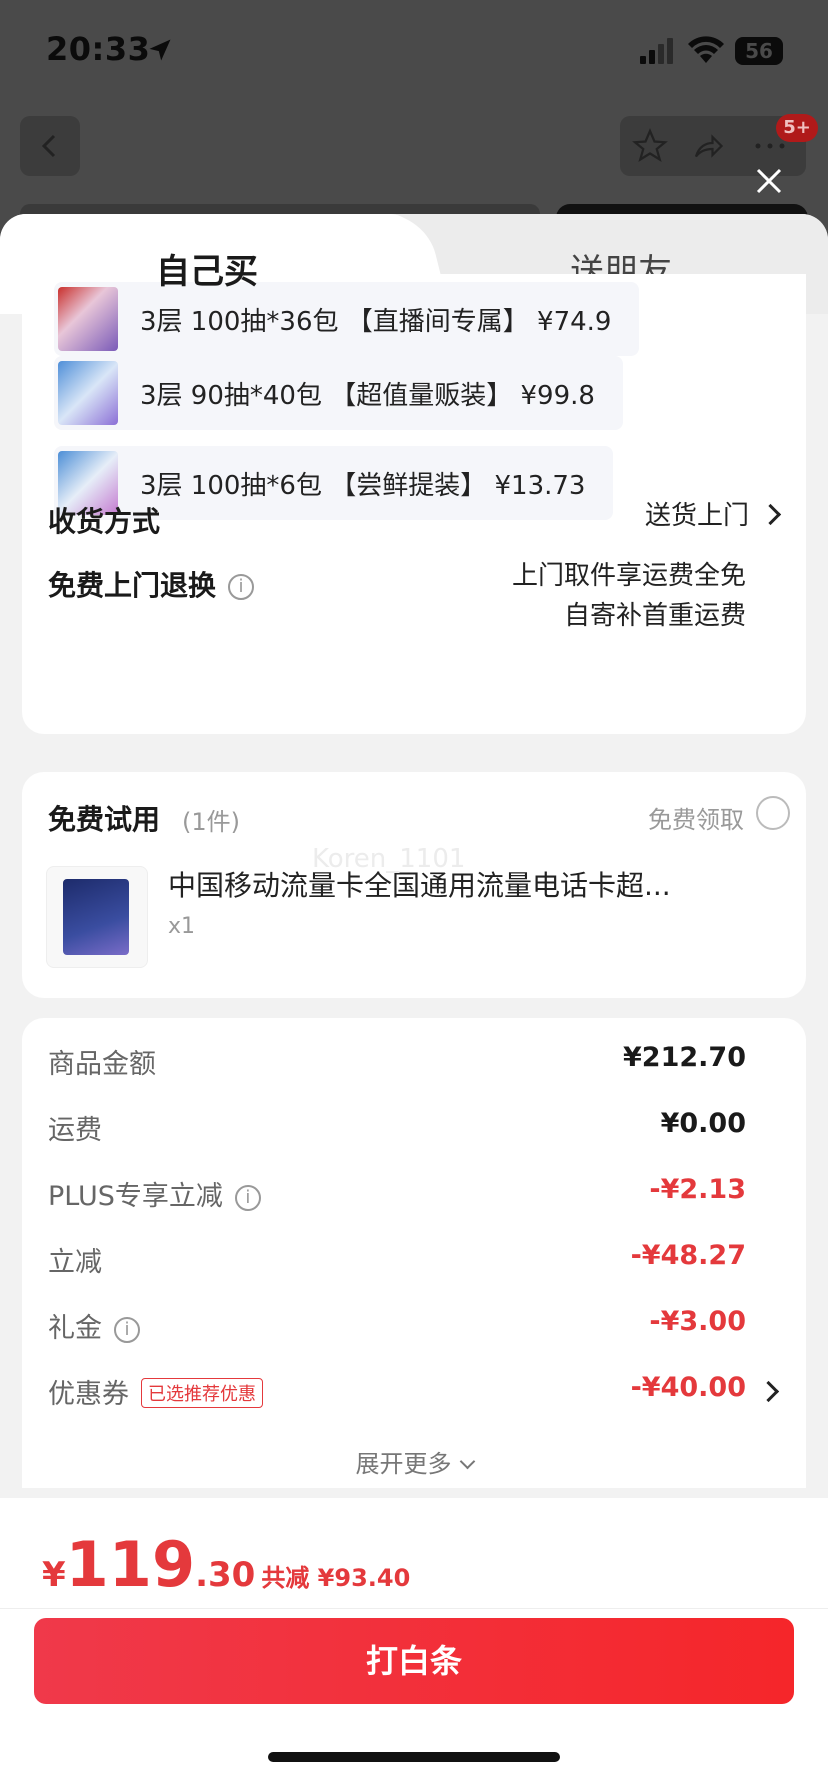  Describe the element at coordinates (397, 1326) in the screenshot. I see `fee-row-gift-money: 礼金 i -¥3.00` at that location.